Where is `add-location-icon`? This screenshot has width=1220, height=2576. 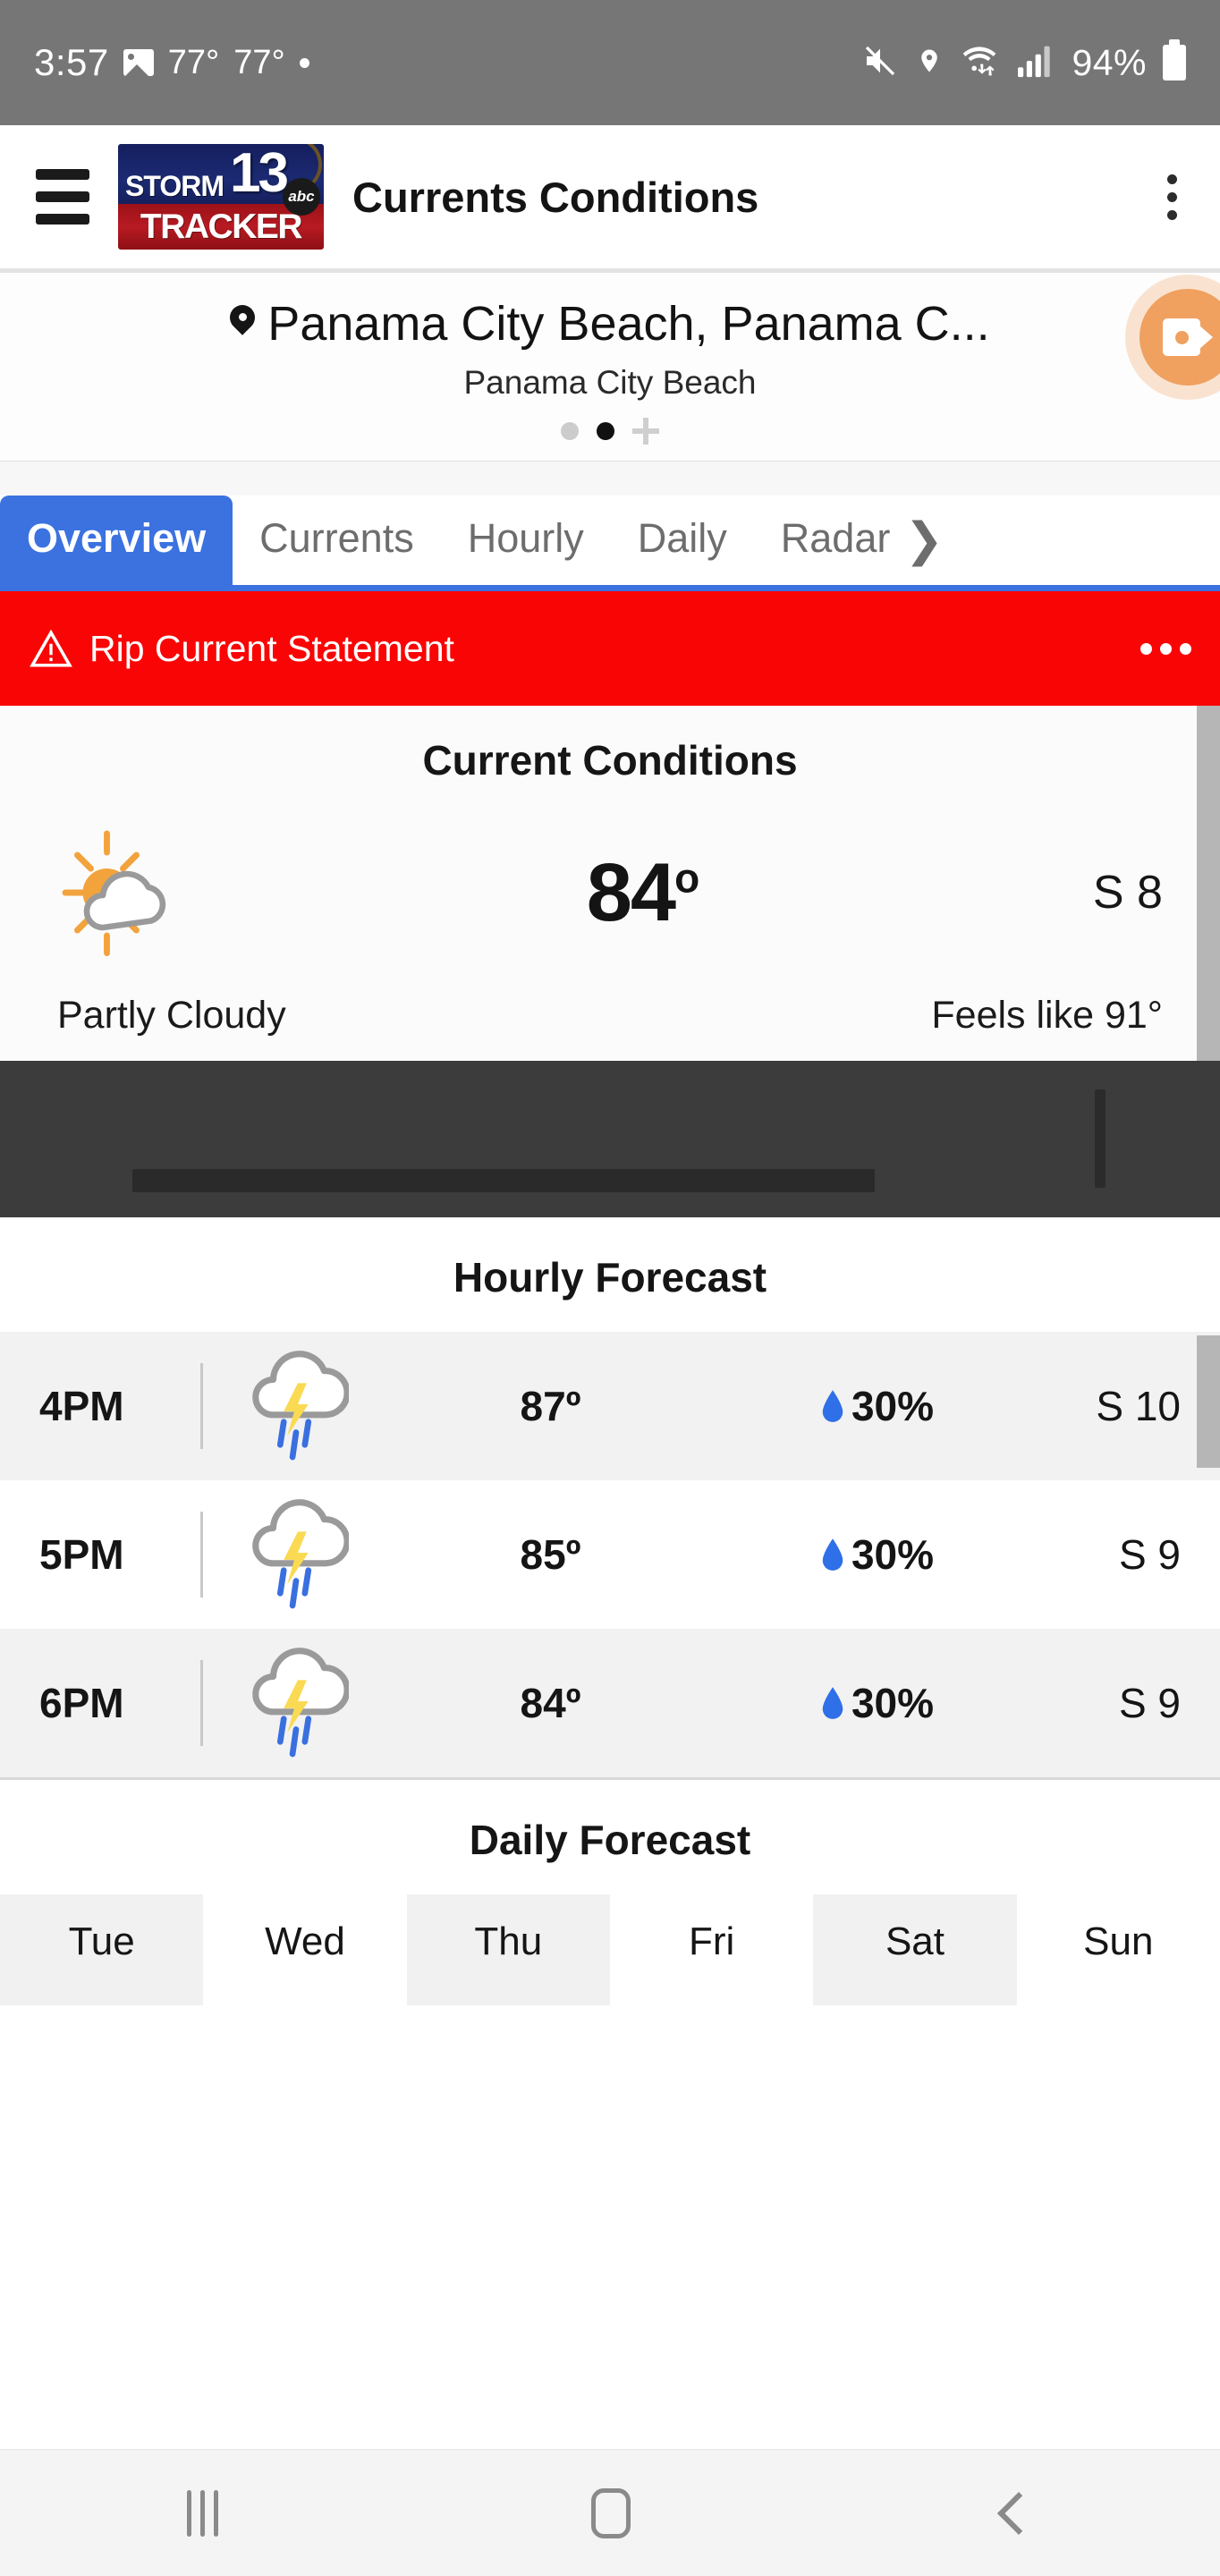 add-location-icon is located at coordinates (646, 431).